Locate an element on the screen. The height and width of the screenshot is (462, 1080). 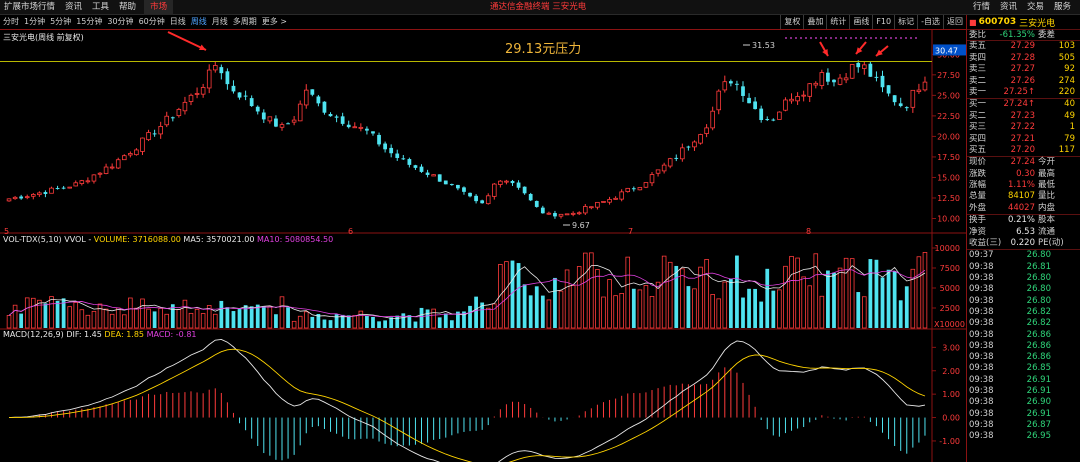
sell-row: 卖一 27.25↑ 220 is located at coordinates (1023, 92).